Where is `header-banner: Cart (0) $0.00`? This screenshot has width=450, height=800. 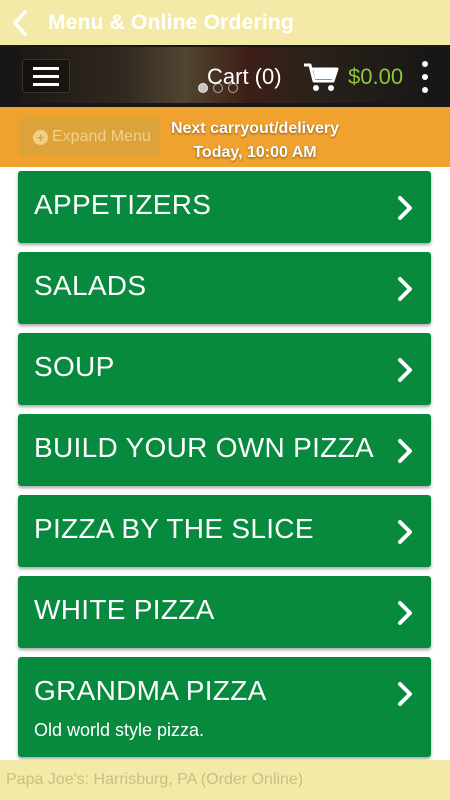
header-banner: Cart (0) $0.00 is located at coordinates (225, 76).